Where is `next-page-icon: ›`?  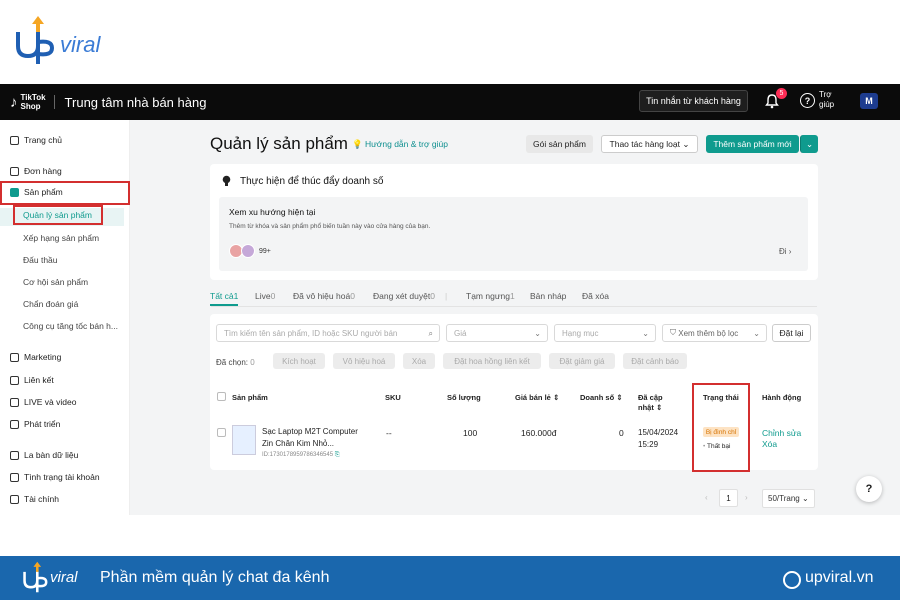
next-page-icon: › is located at coordinates (746, 497).